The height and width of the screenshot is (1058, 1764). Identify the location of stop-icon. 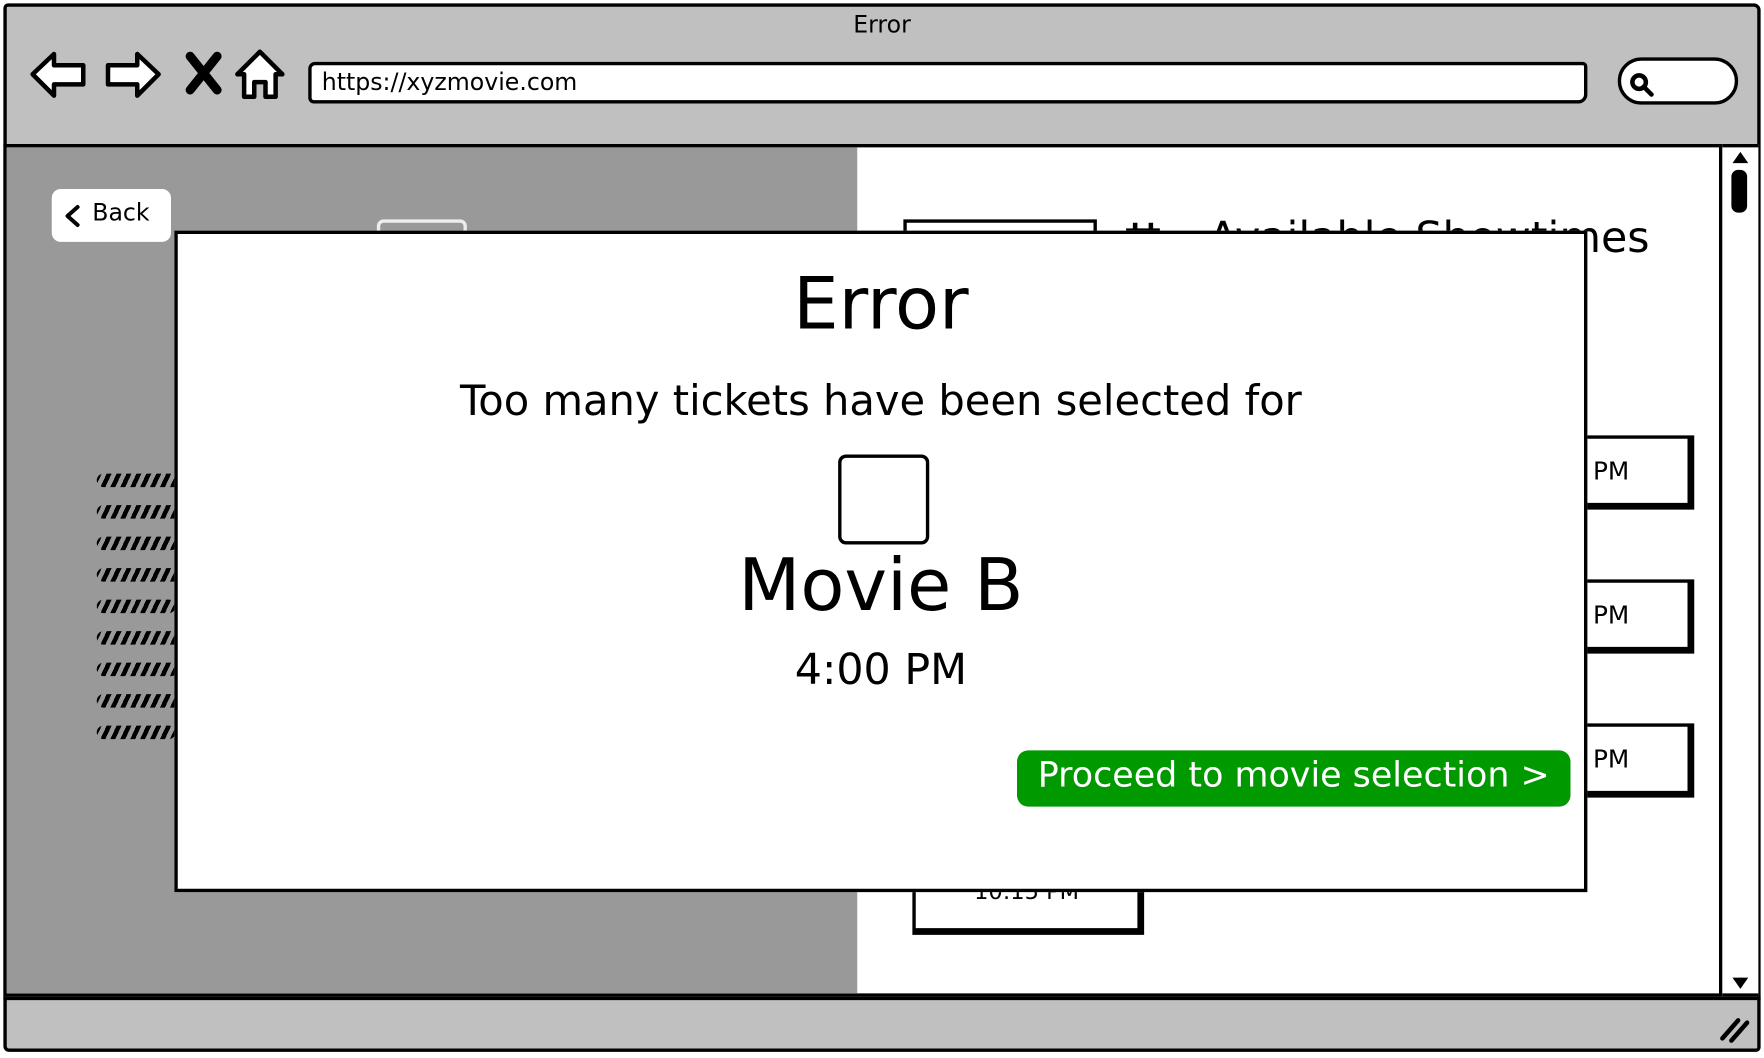
(203, 74).